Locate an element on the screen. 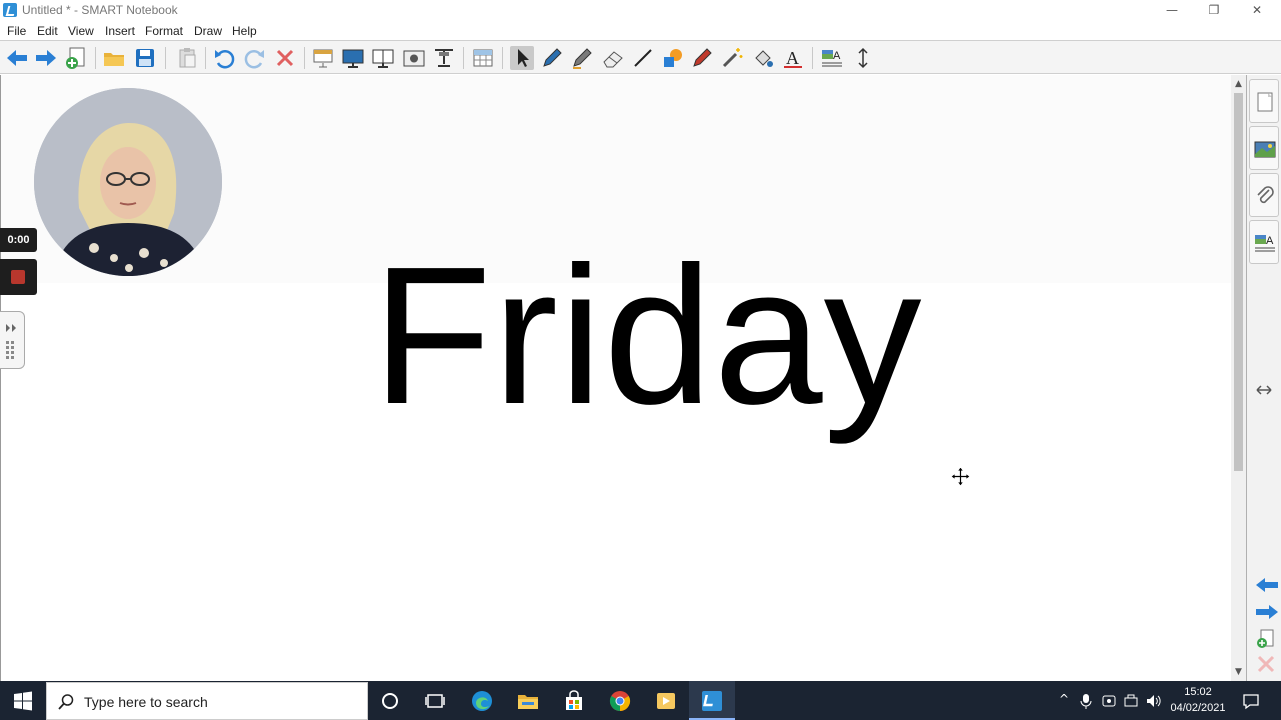 The height and width of the screenshot is (720, 1281). panel-delete-page-icon is located at coordinates (1266, 664).